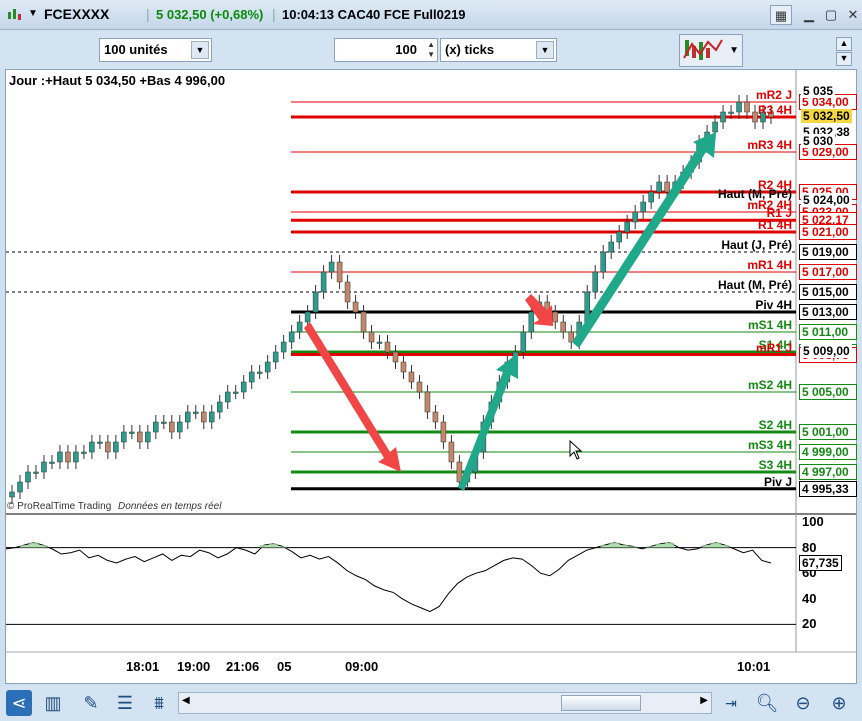 Image resolution: width=862 pixels, height=721 pixels. I want to click on maximize-icon: ▢, so click(831, 15).